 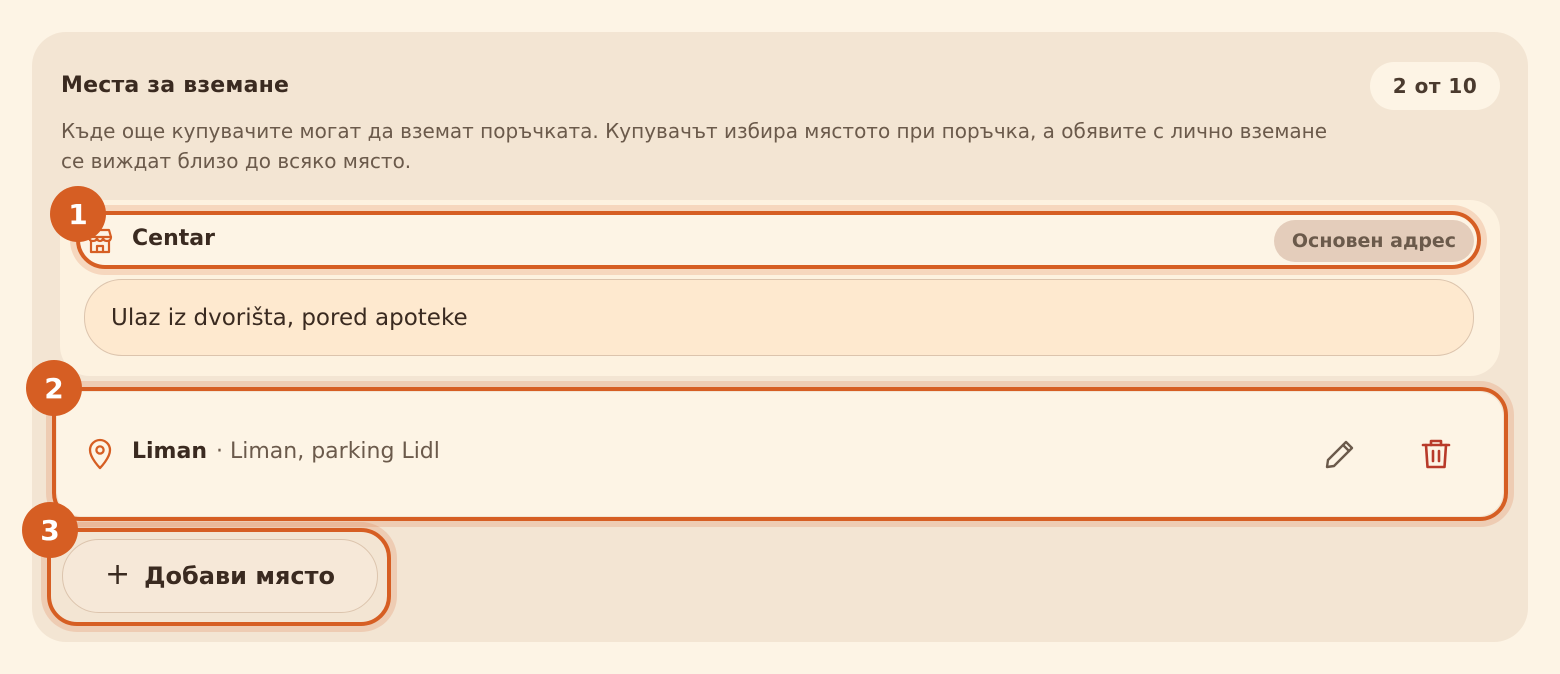 What do you see at coordinates (50, 530) in the screenshot?
I see `marker-3: 3` at bounding box center [50, 530].